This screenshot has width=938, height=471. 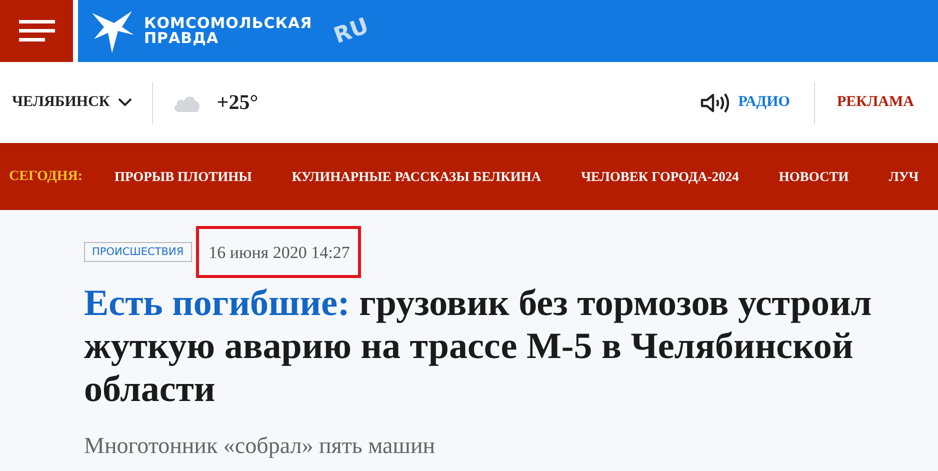 I want to click on today-label: СЕГОДНЯ:, so click(x=45, y=176).